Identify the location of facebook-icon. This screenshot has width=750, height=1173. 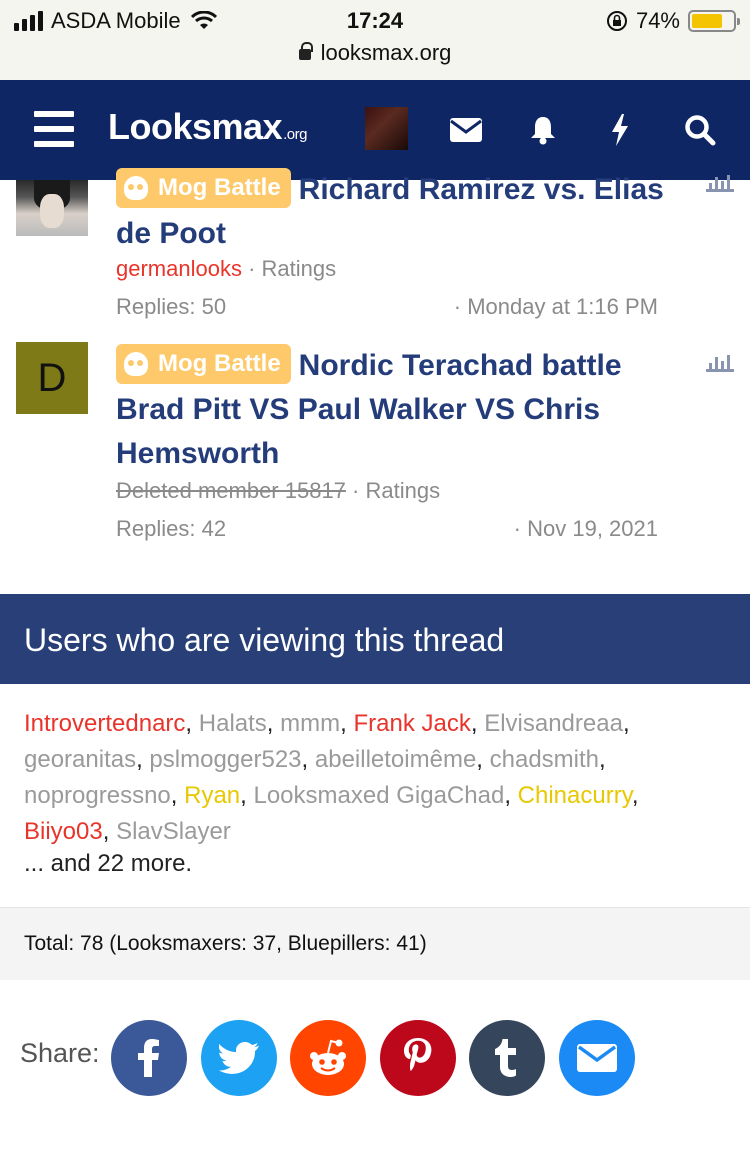
(148, 1058).